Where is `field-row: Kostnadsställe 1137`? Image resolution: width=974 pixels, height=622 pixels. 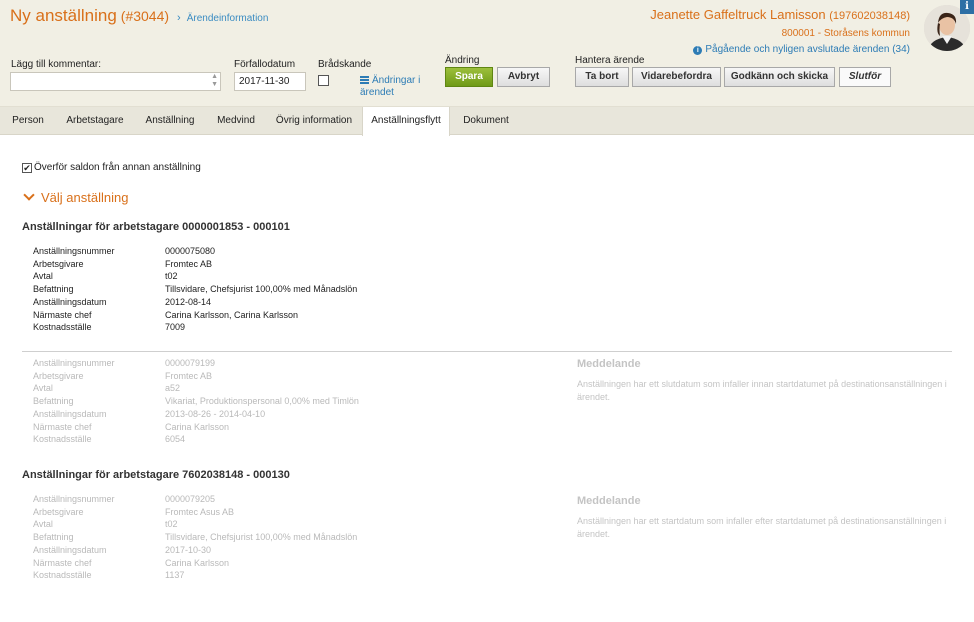 field-row: Kostnadsställe 1137 is located at coordinates (195, 575).